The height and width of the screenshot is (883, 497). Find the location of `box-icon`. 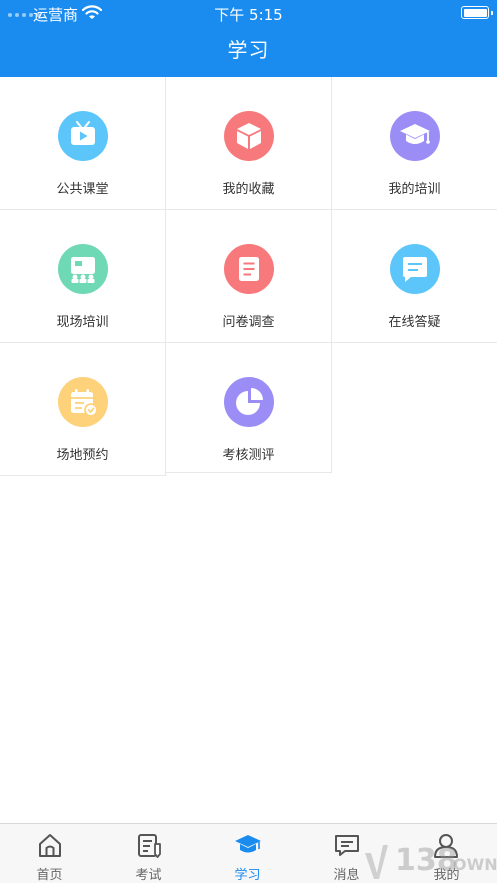

box-icon is located at coordinates (249, 136).